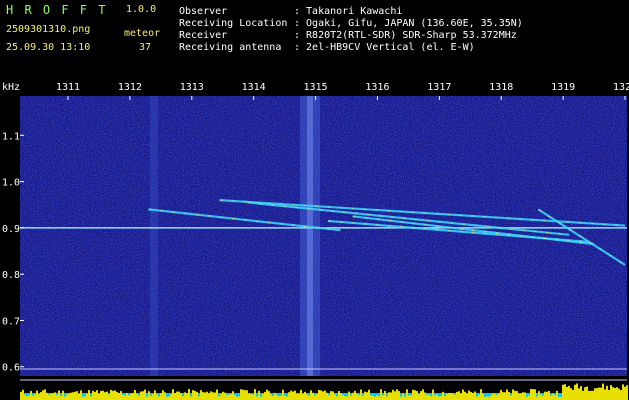 This screenshot has width=629, height=400. What do you see at coordinates (621, 87) in the screenshot?
I see `x-tick-label: 1320` at bounding box center [621, 87].